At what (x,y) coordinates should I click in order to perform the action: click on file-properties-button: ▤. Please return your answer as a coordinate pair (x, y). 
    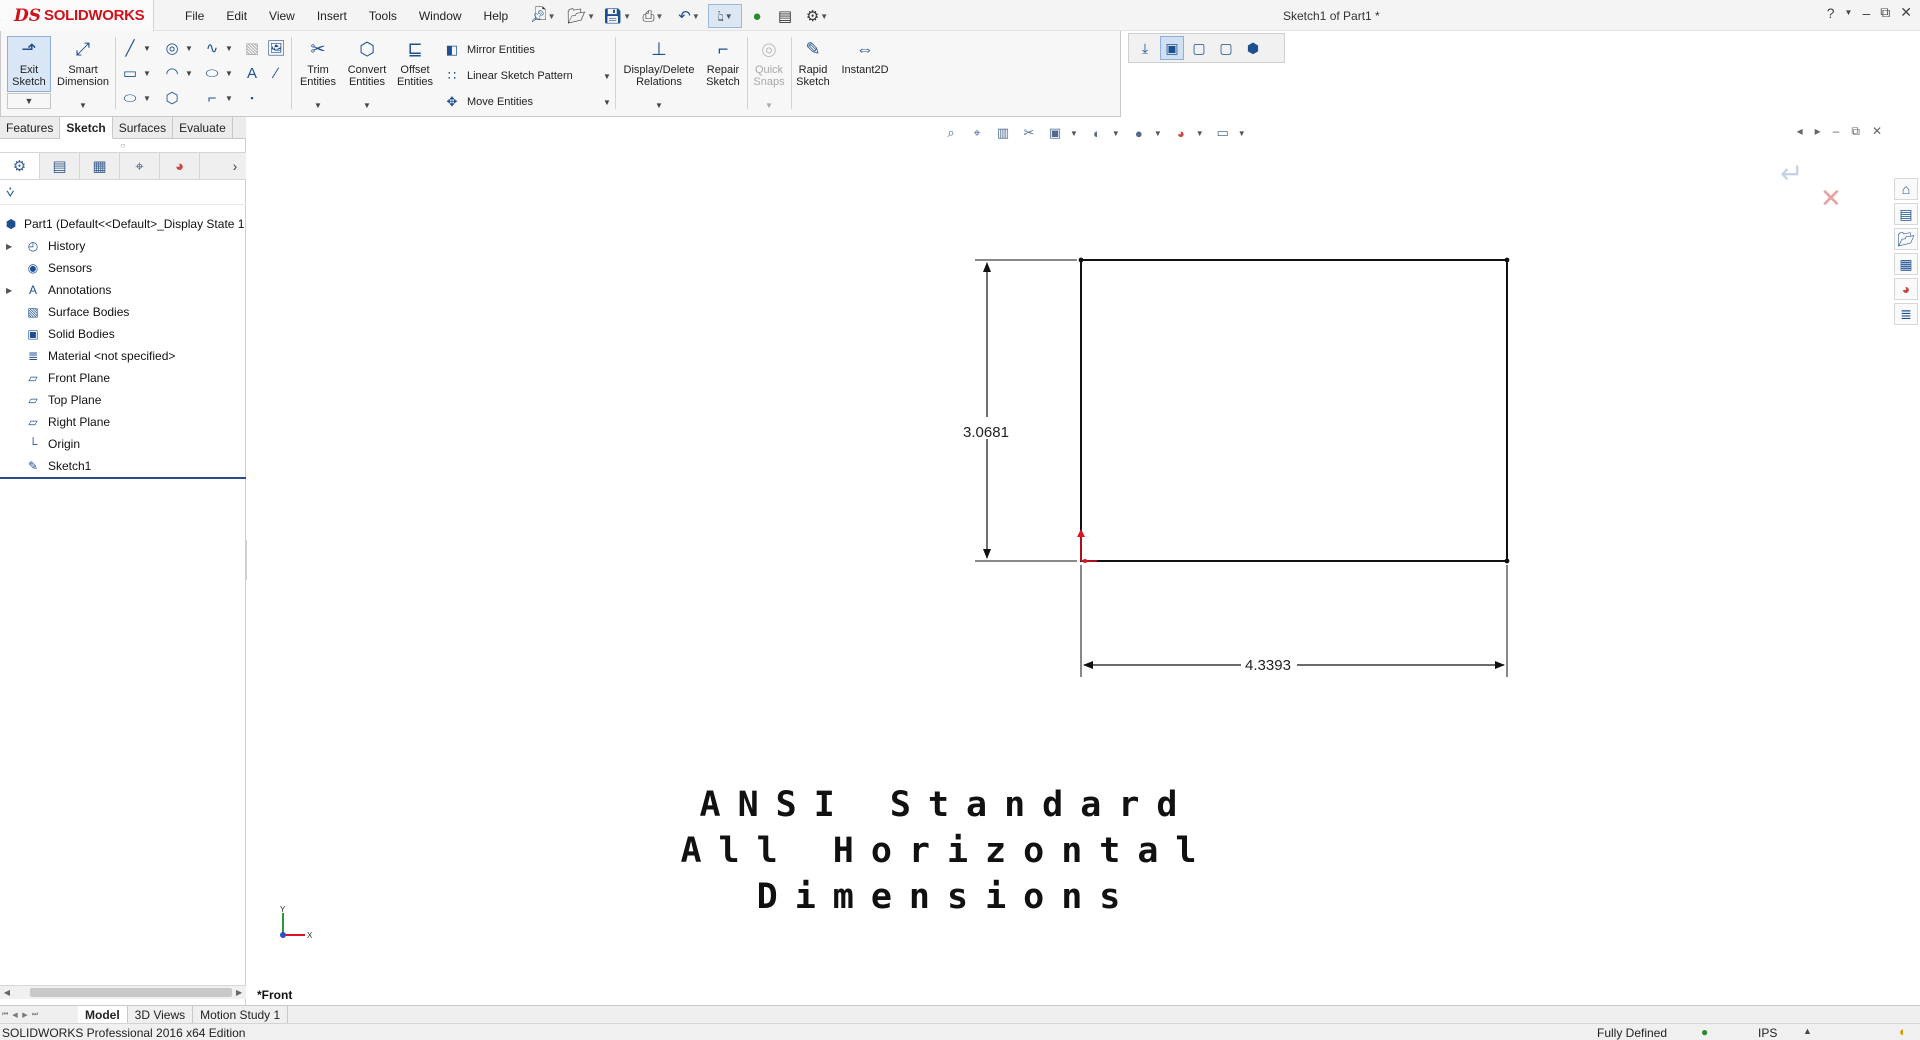
    Looking at the image, I should click on (785, 16).